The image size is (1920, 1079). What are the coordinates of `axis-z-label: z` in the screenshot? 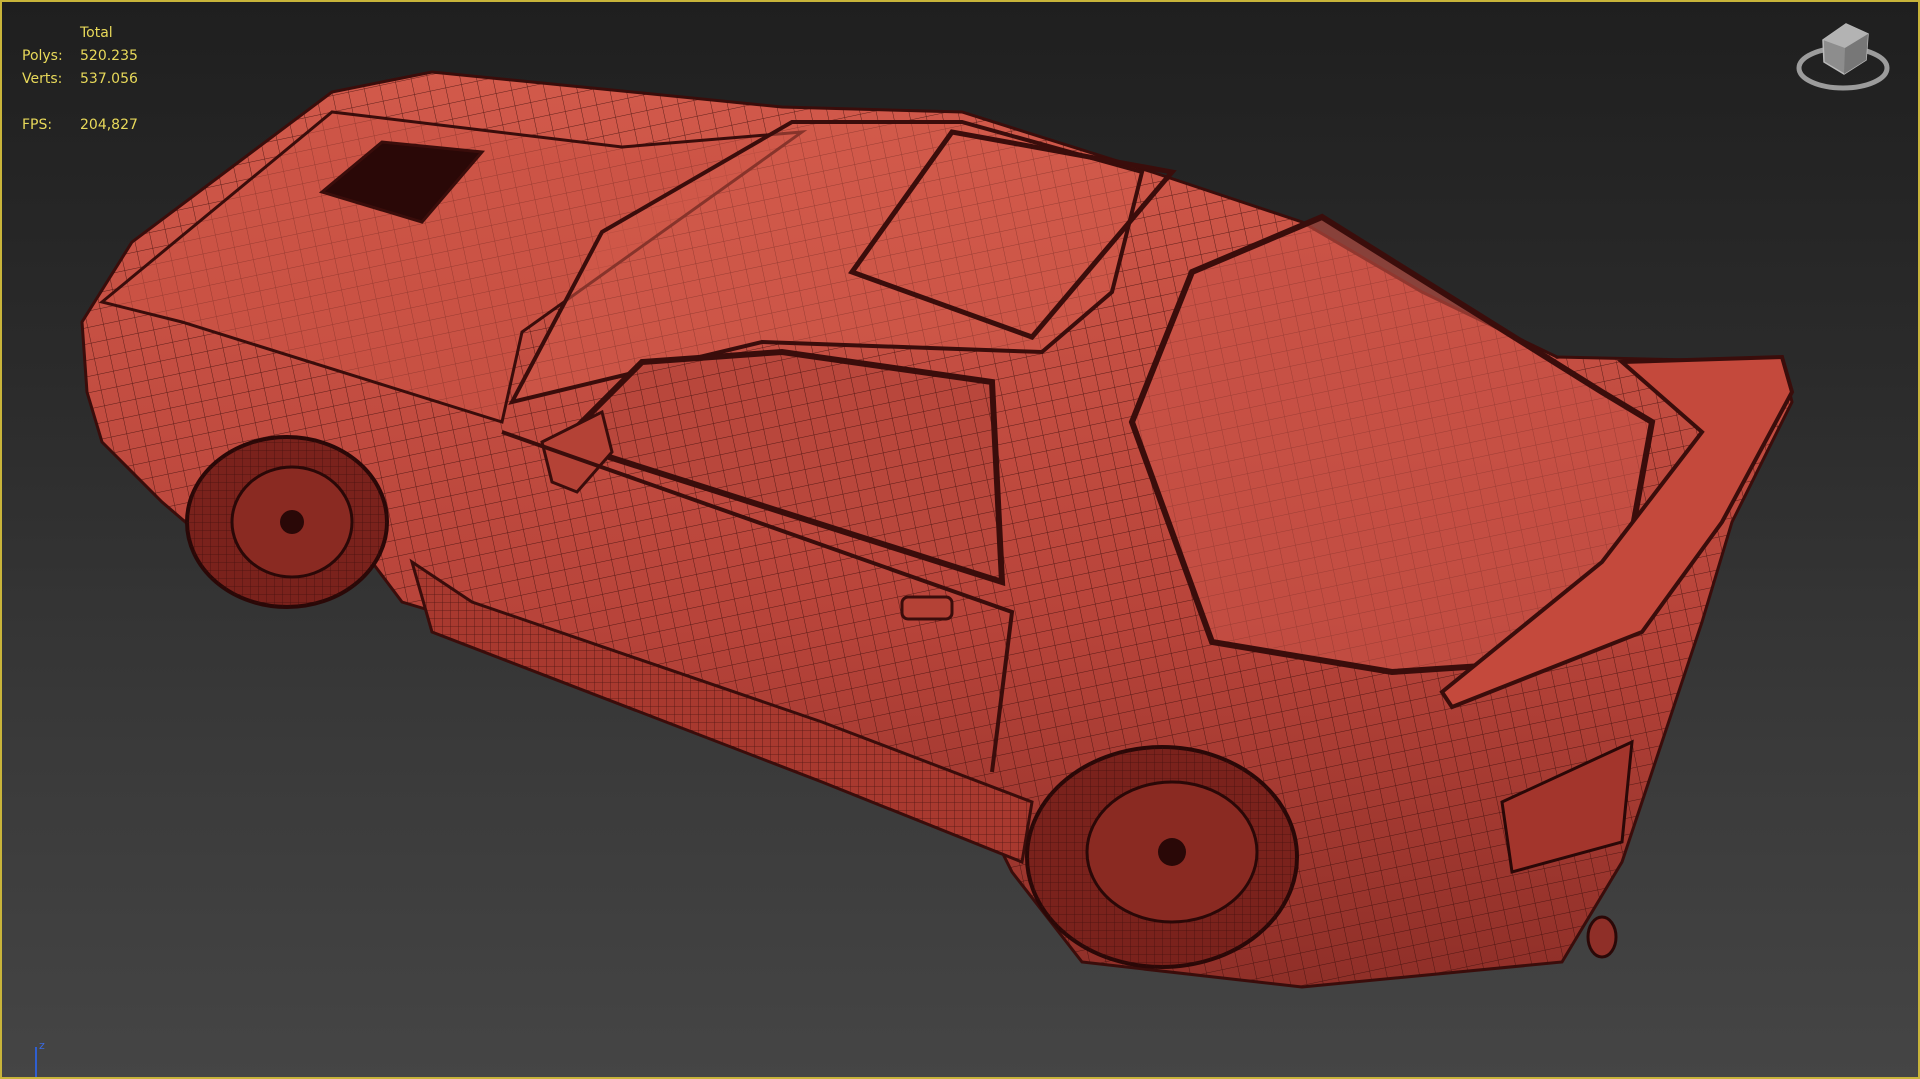 It's located at (42, 1045).